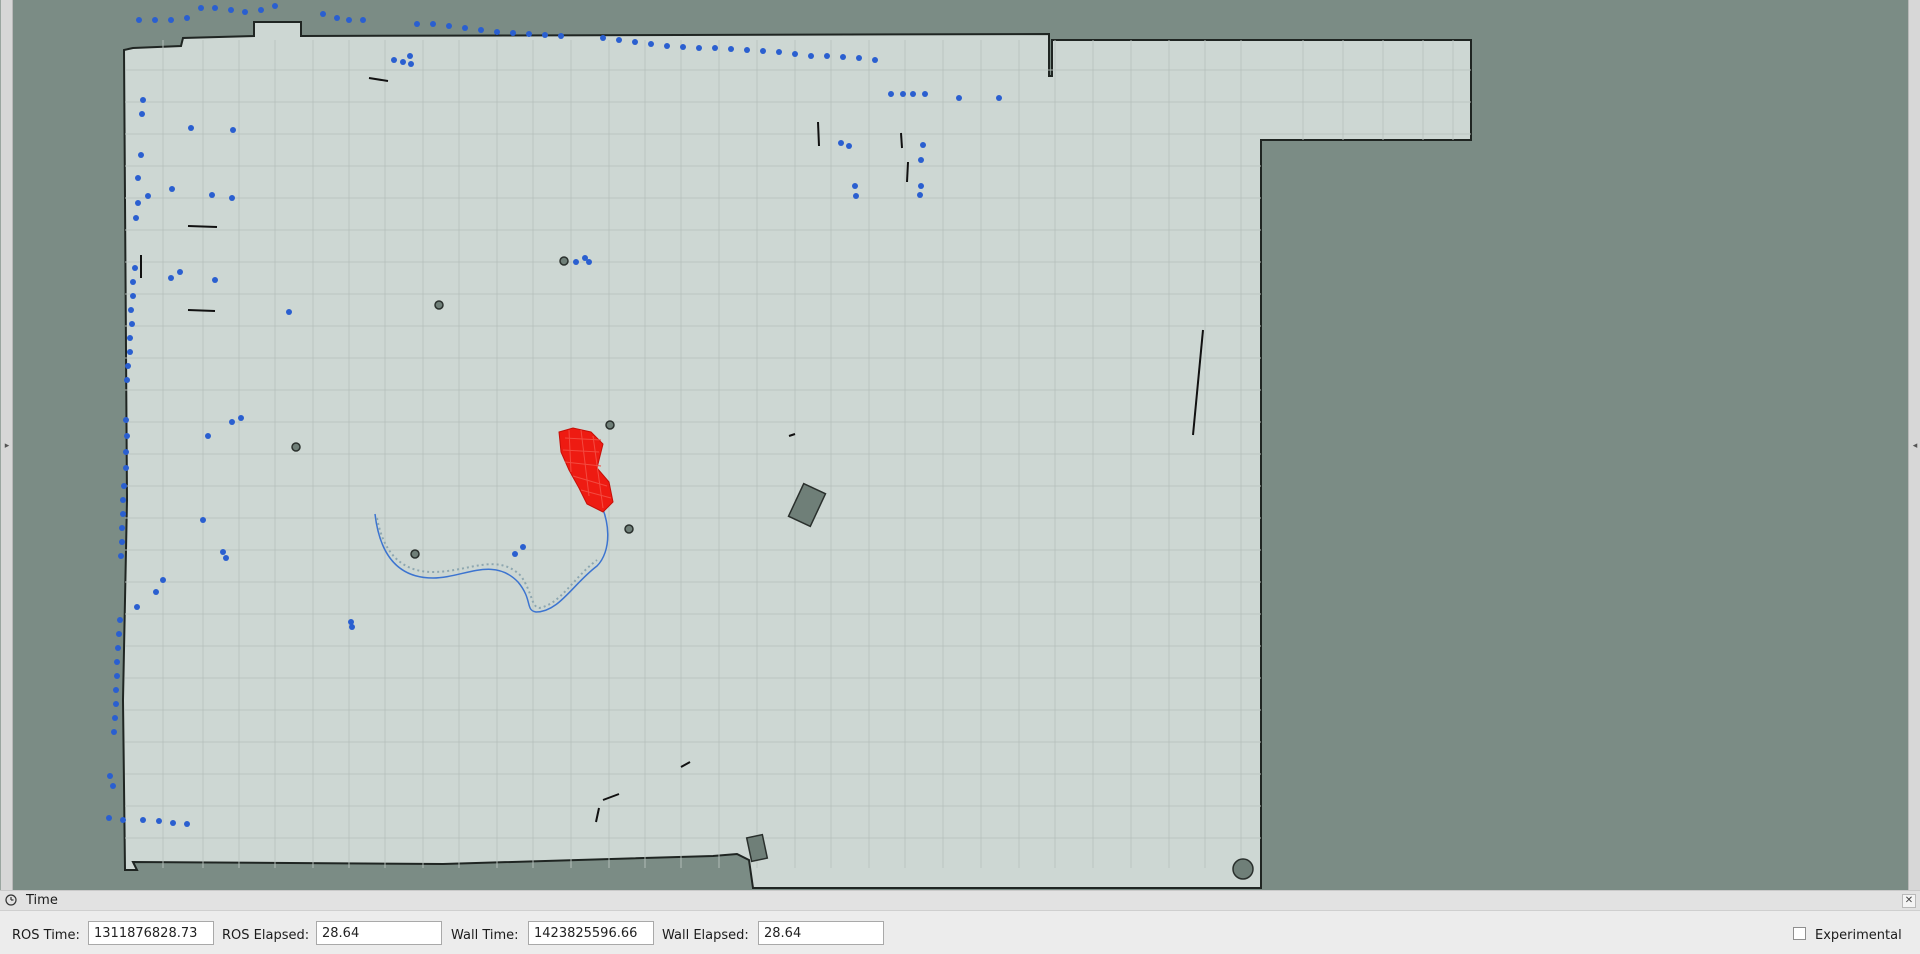 The width and height of the screenshot is (1920, 954). Describe the element at coordinates (1909, 901) in the screenshot. I see `close-icon: ✕` at that location.